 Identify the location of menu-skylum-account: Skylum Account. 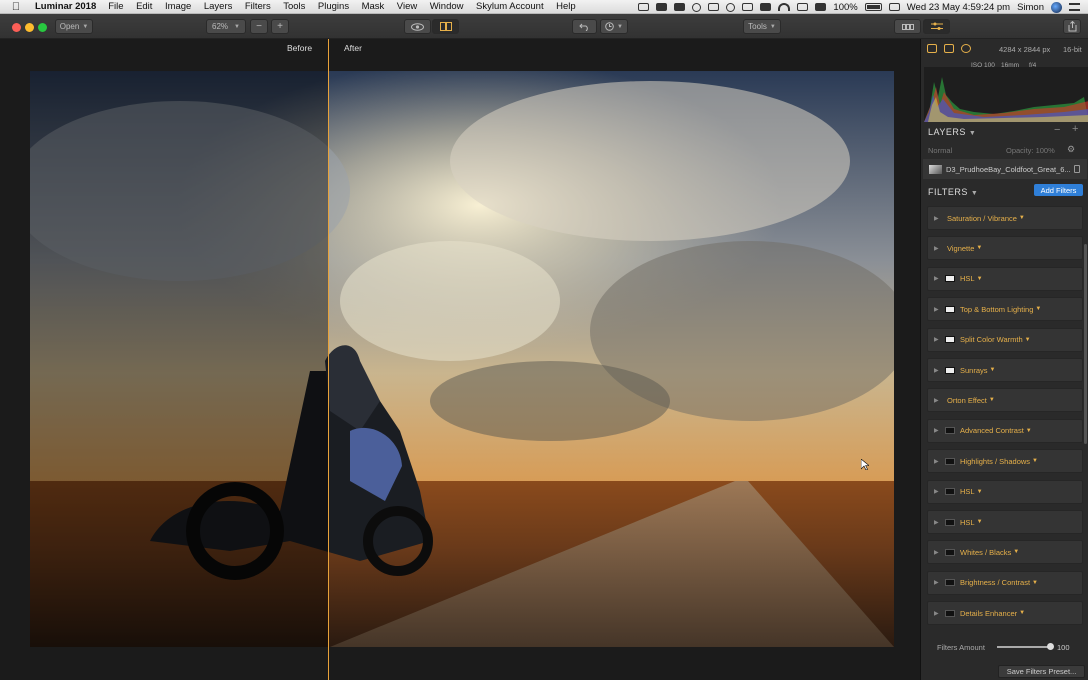
(510, 6).